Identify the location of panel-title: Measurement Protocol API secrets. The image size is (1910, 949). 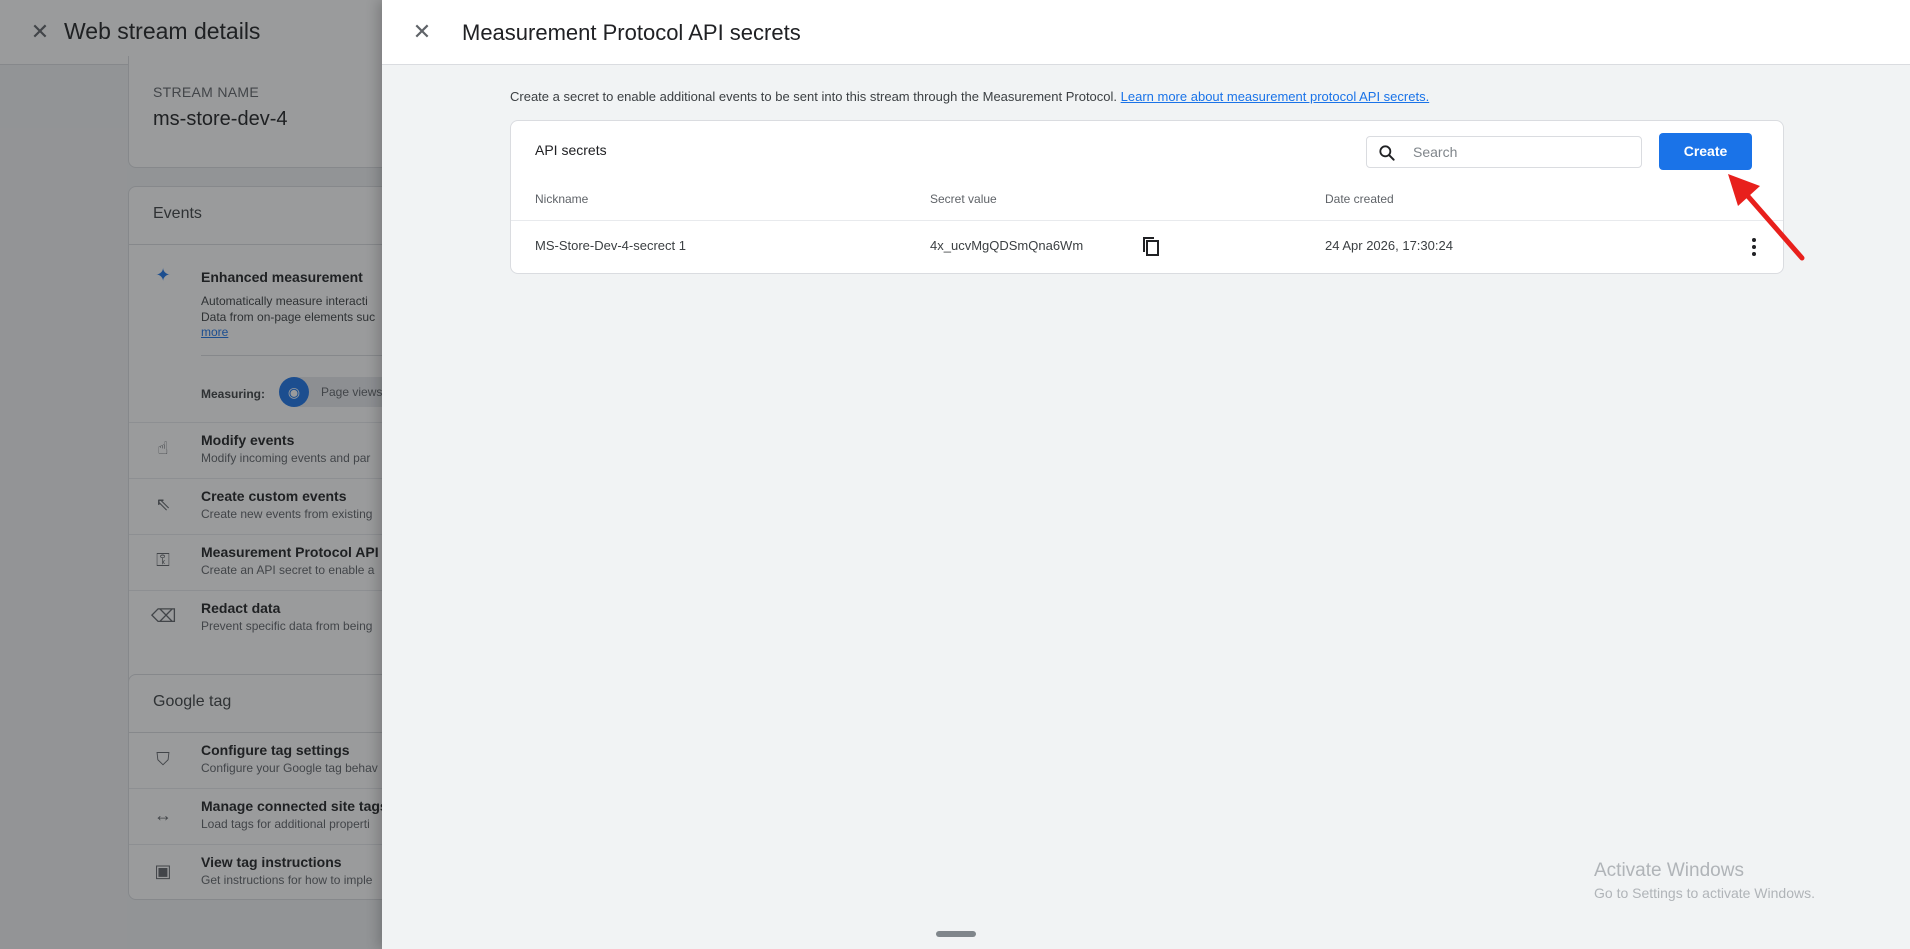
(631, 32).